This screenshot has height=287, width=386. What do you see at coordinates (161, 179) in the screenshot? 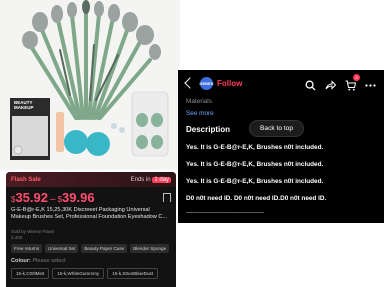
I see `ends-value: 1 day` at bounding box center [161, 179].